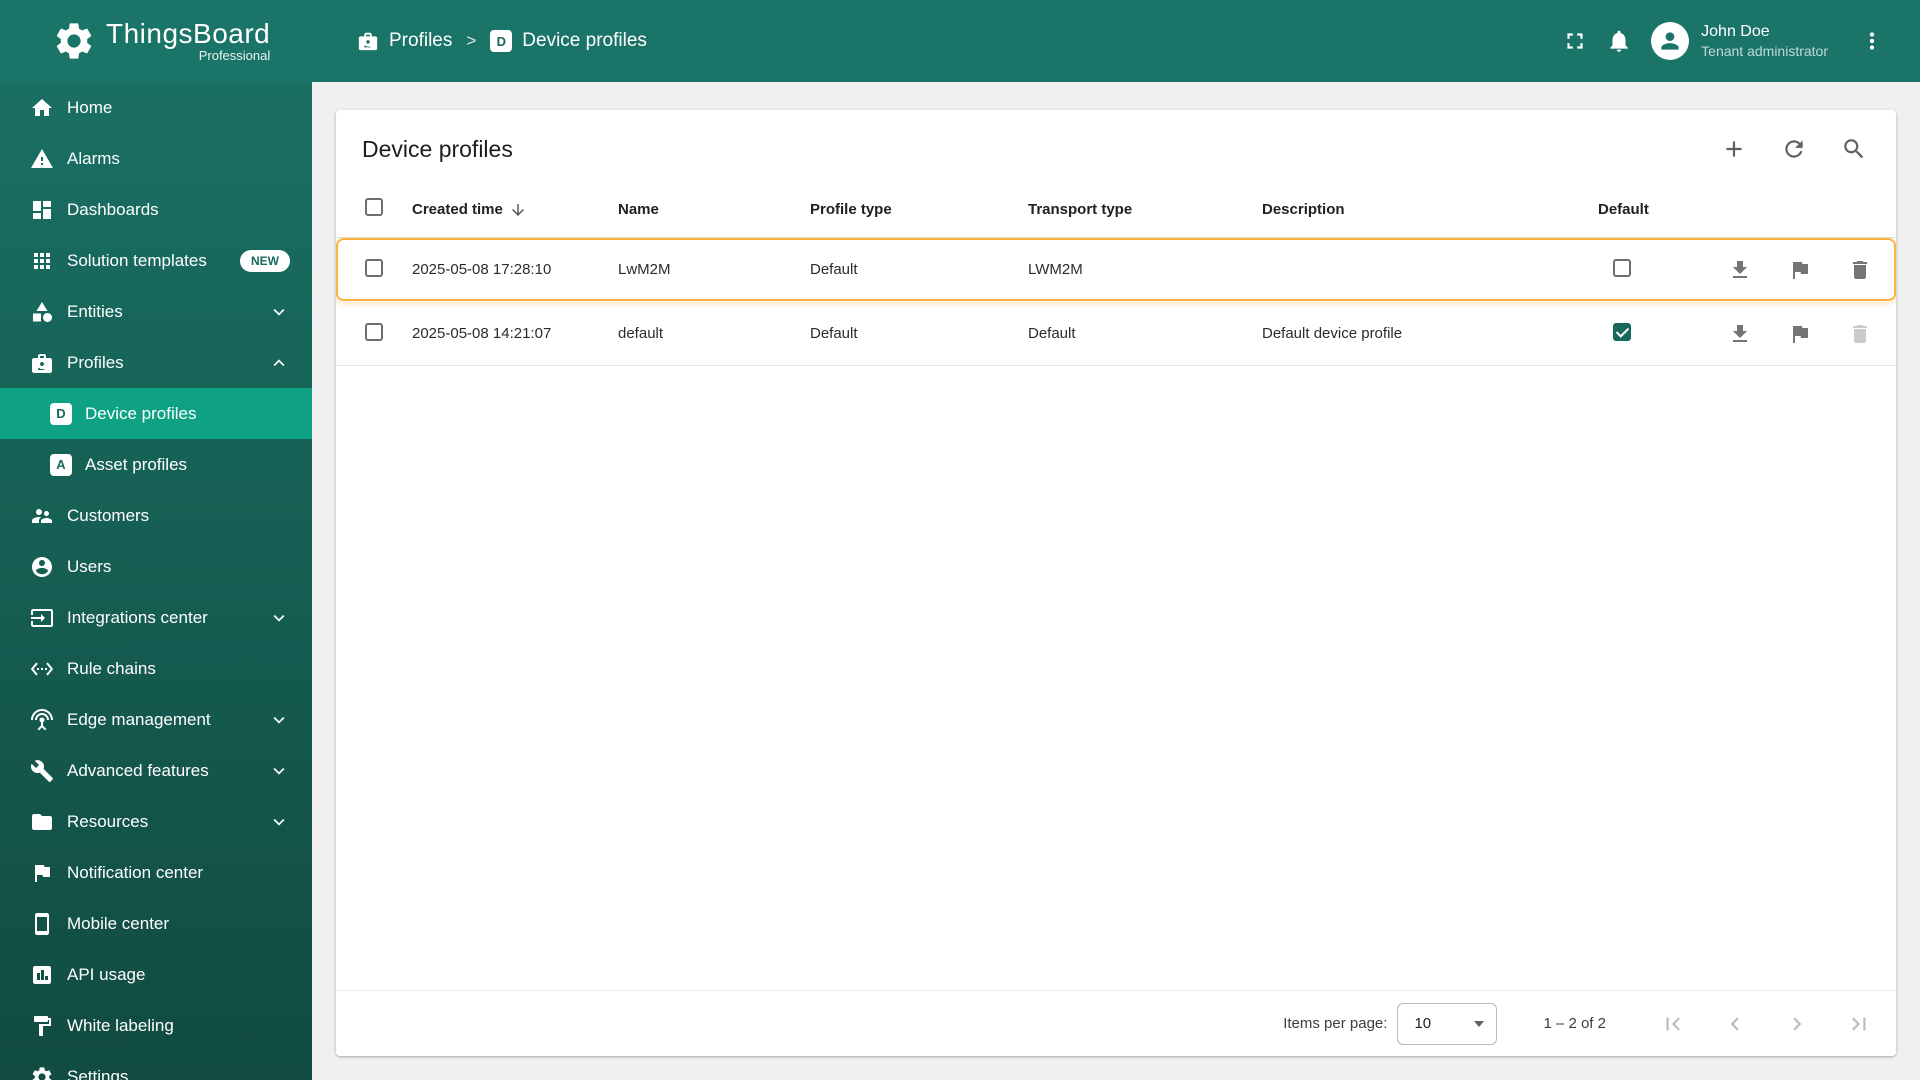 The image size is (1920, 1080). I want to click on flag-icon, so click(1800, 334).